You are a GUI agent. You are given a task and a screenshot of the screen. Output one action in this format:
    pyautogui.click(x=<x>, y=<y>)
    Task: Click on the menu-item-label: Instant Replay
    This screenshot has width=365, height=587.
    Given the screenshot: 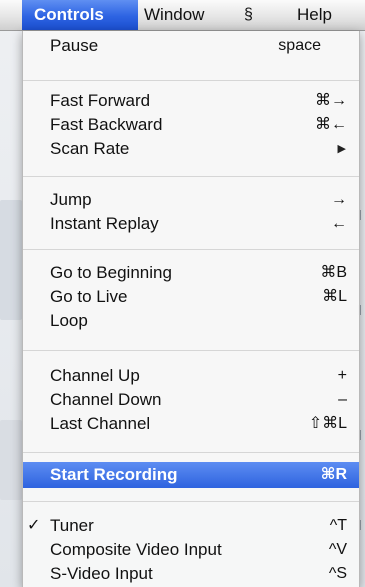 What is the action you would take?
    pyautogui.click(x=104, y=223)
    